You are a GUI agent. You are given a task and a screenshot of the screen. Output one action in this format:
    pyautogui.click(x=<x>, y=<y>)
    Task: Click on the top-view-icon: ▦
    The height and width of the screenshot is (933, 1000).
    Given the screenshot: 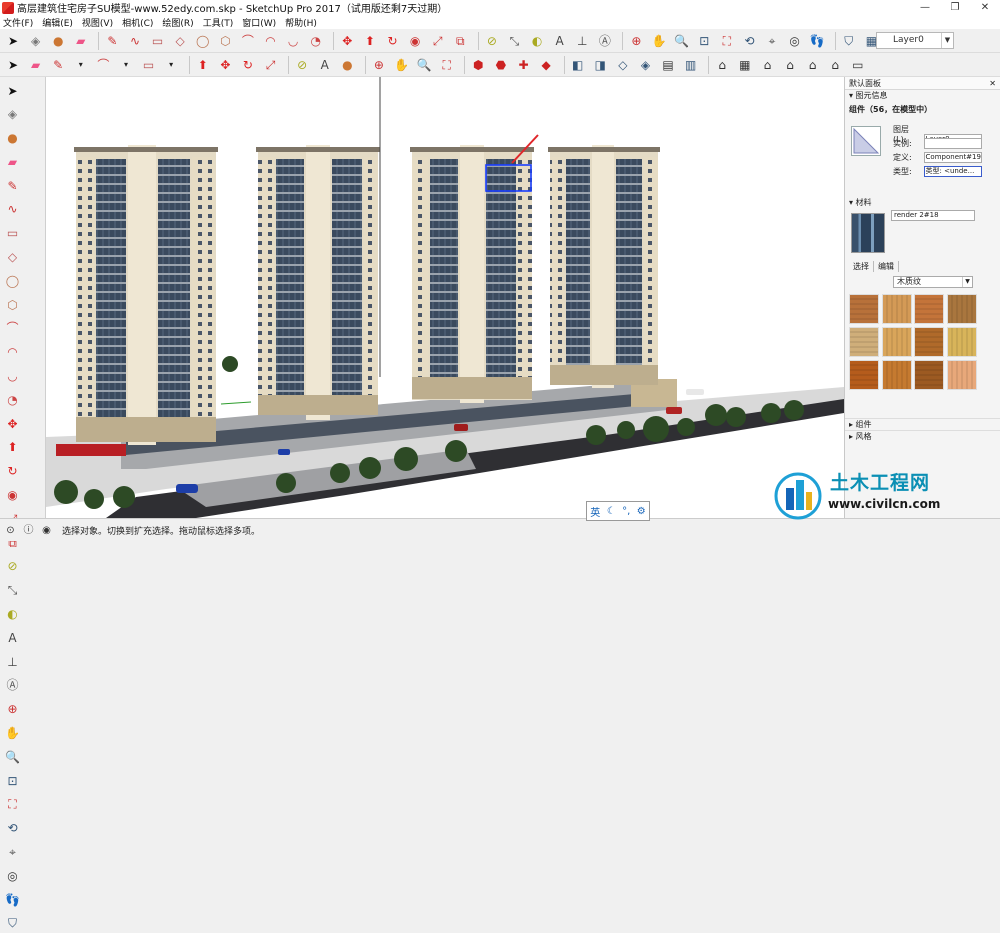 What is the action you would take?
    pyautogui.click(x=745, y=65)
    